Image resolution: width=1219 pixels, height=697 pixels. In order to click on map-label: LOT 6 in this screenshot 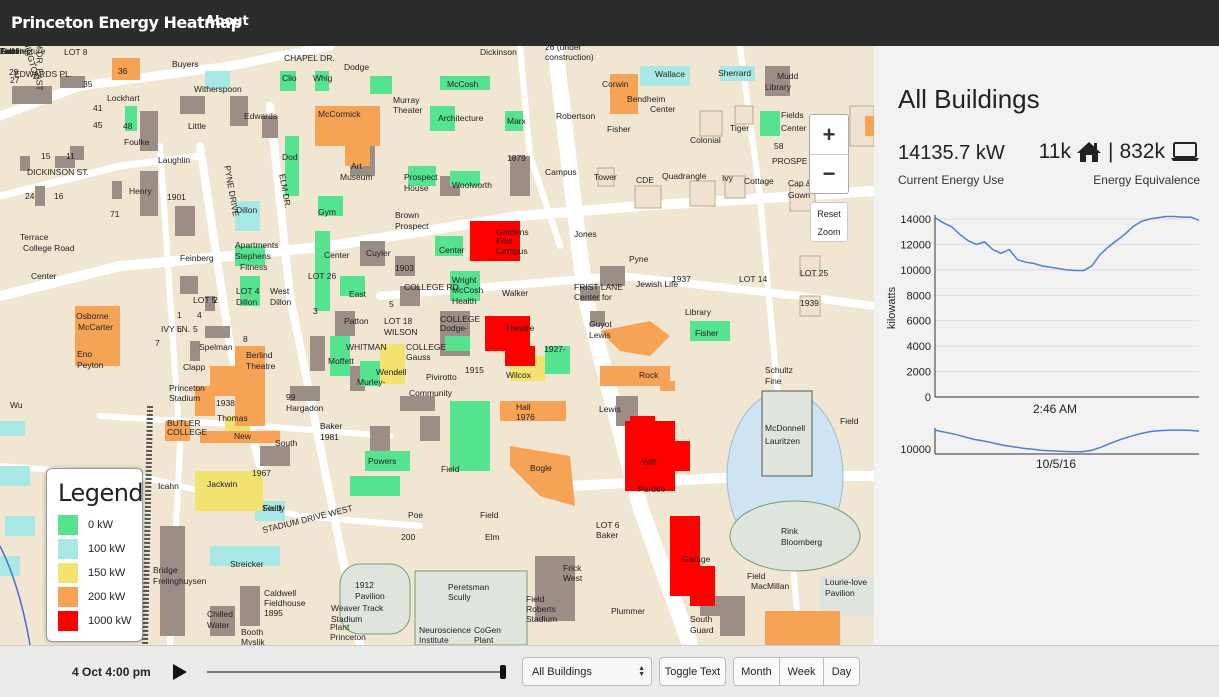, I will do `click(608, 525)`.